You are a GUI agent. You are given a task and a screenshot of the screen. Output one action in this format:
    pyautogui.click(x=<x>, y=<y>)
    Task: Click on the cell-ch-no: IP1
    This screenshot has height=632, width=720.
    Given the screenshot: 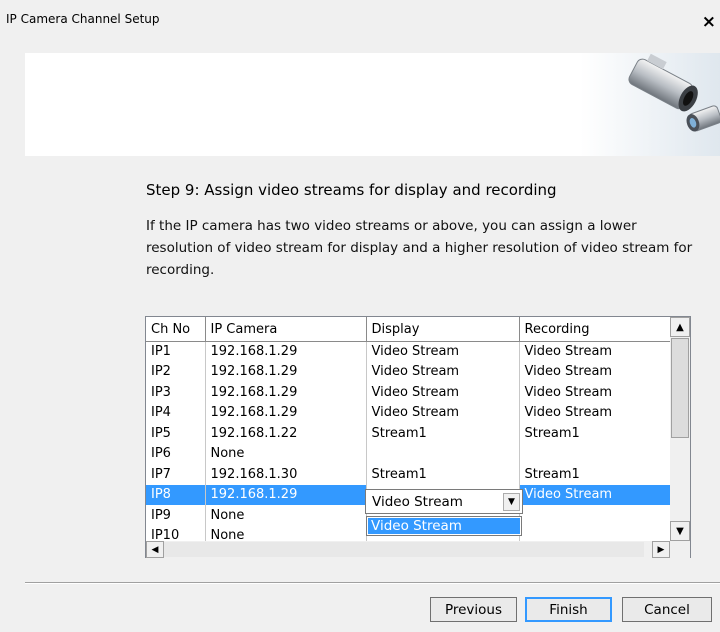 What is the action you would take?
    pyautogui.click(x=176, y=351)
    